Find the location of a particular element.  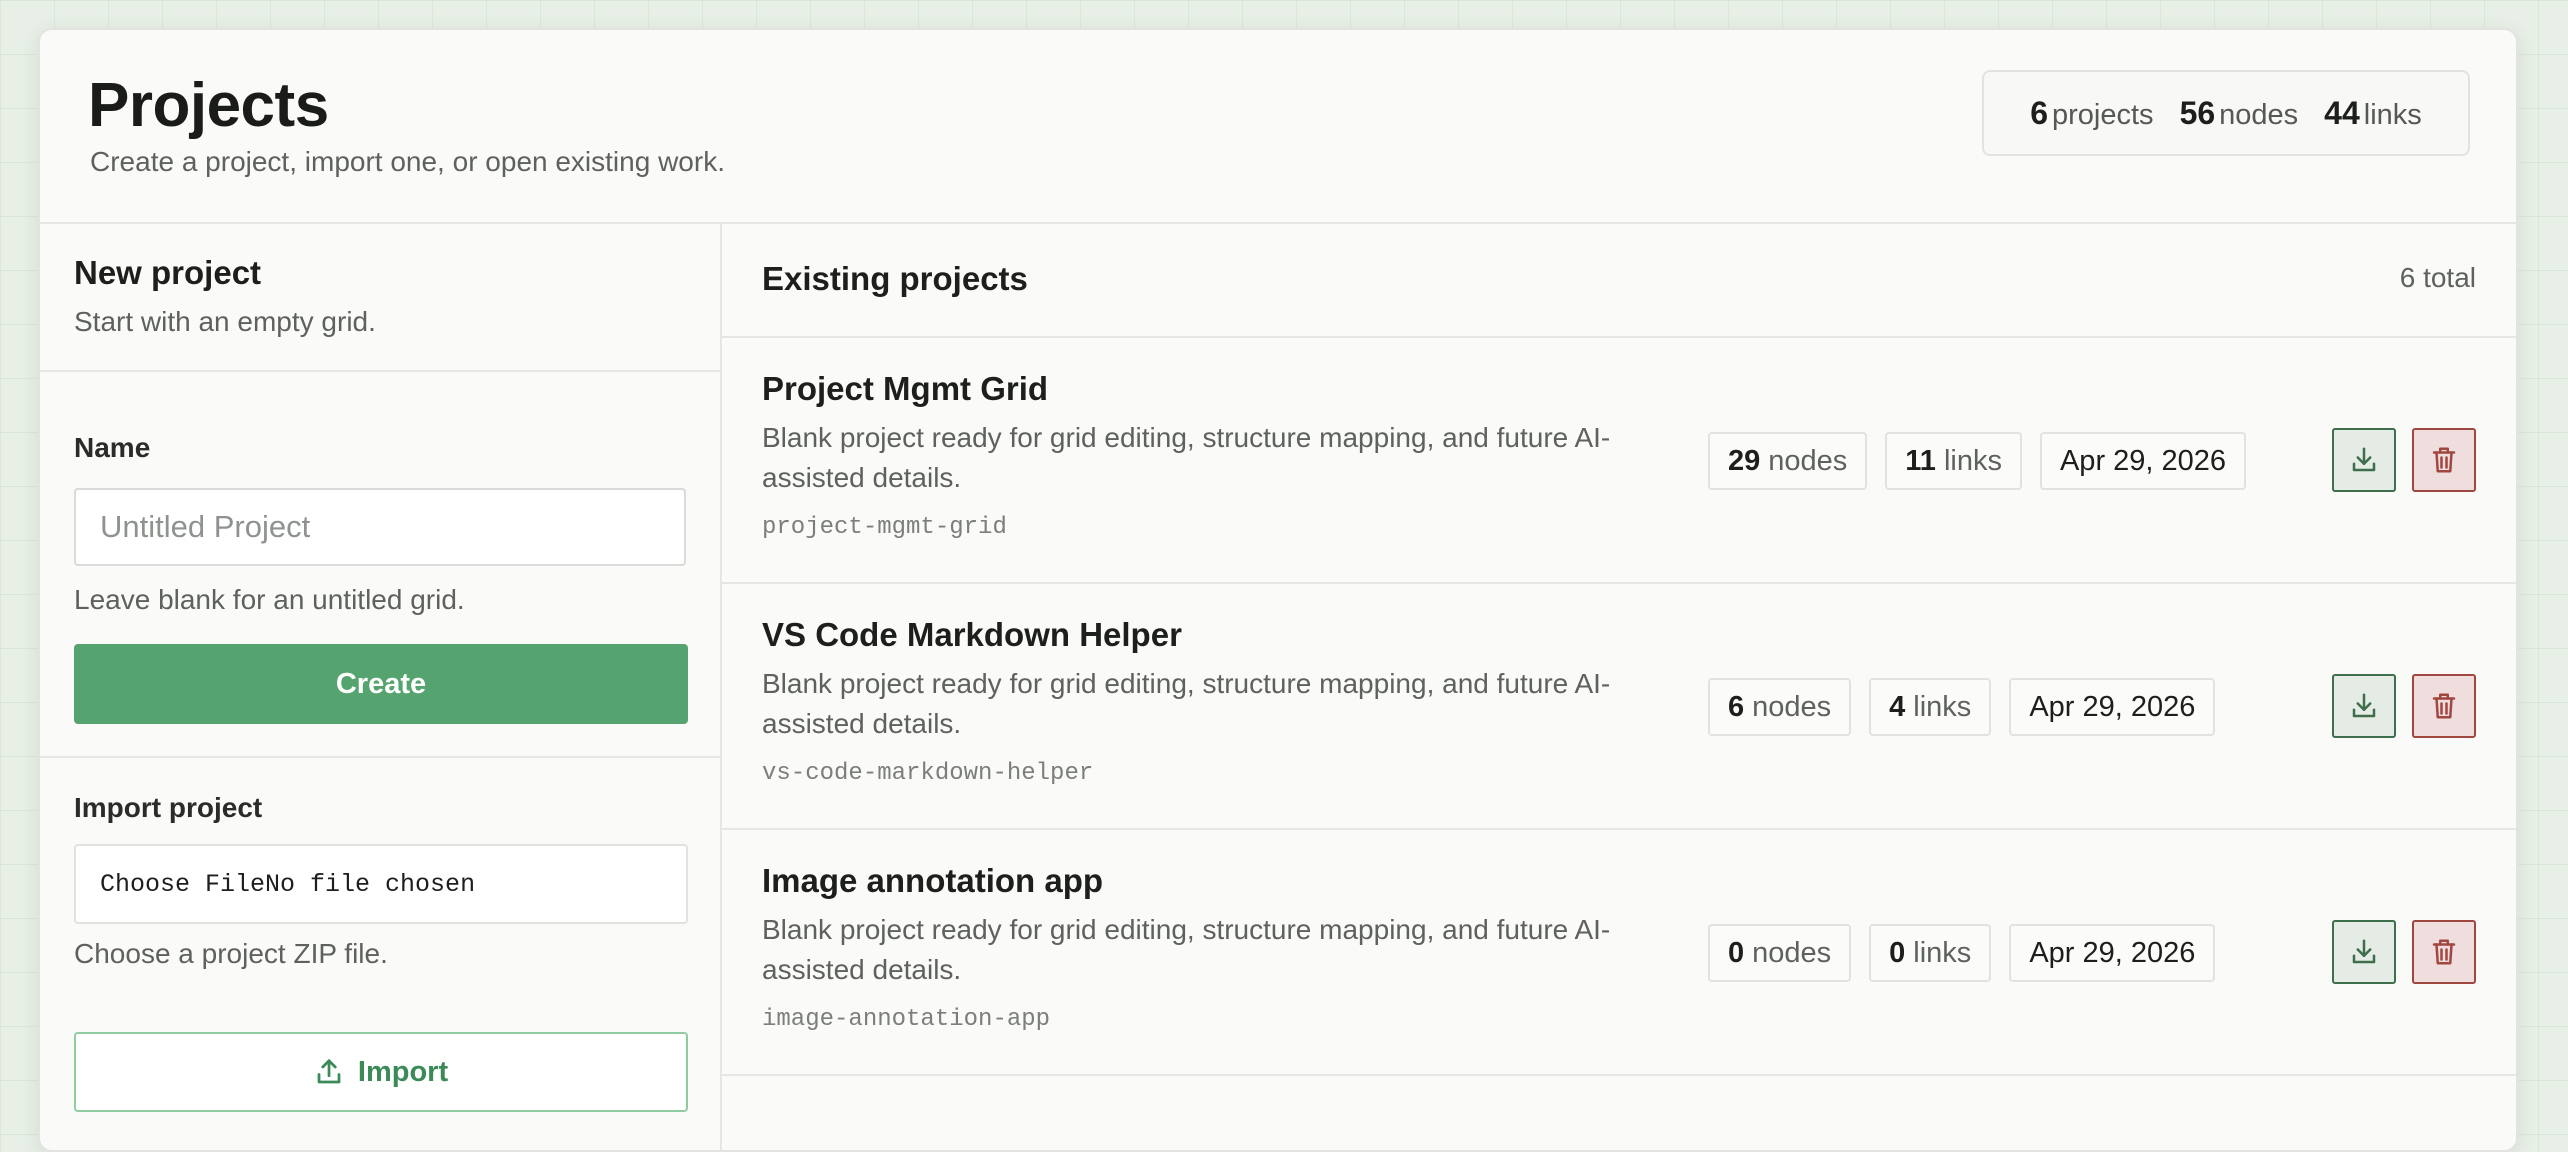

project-name: Project Mgmt Grid is located at coordinates (905, 389).